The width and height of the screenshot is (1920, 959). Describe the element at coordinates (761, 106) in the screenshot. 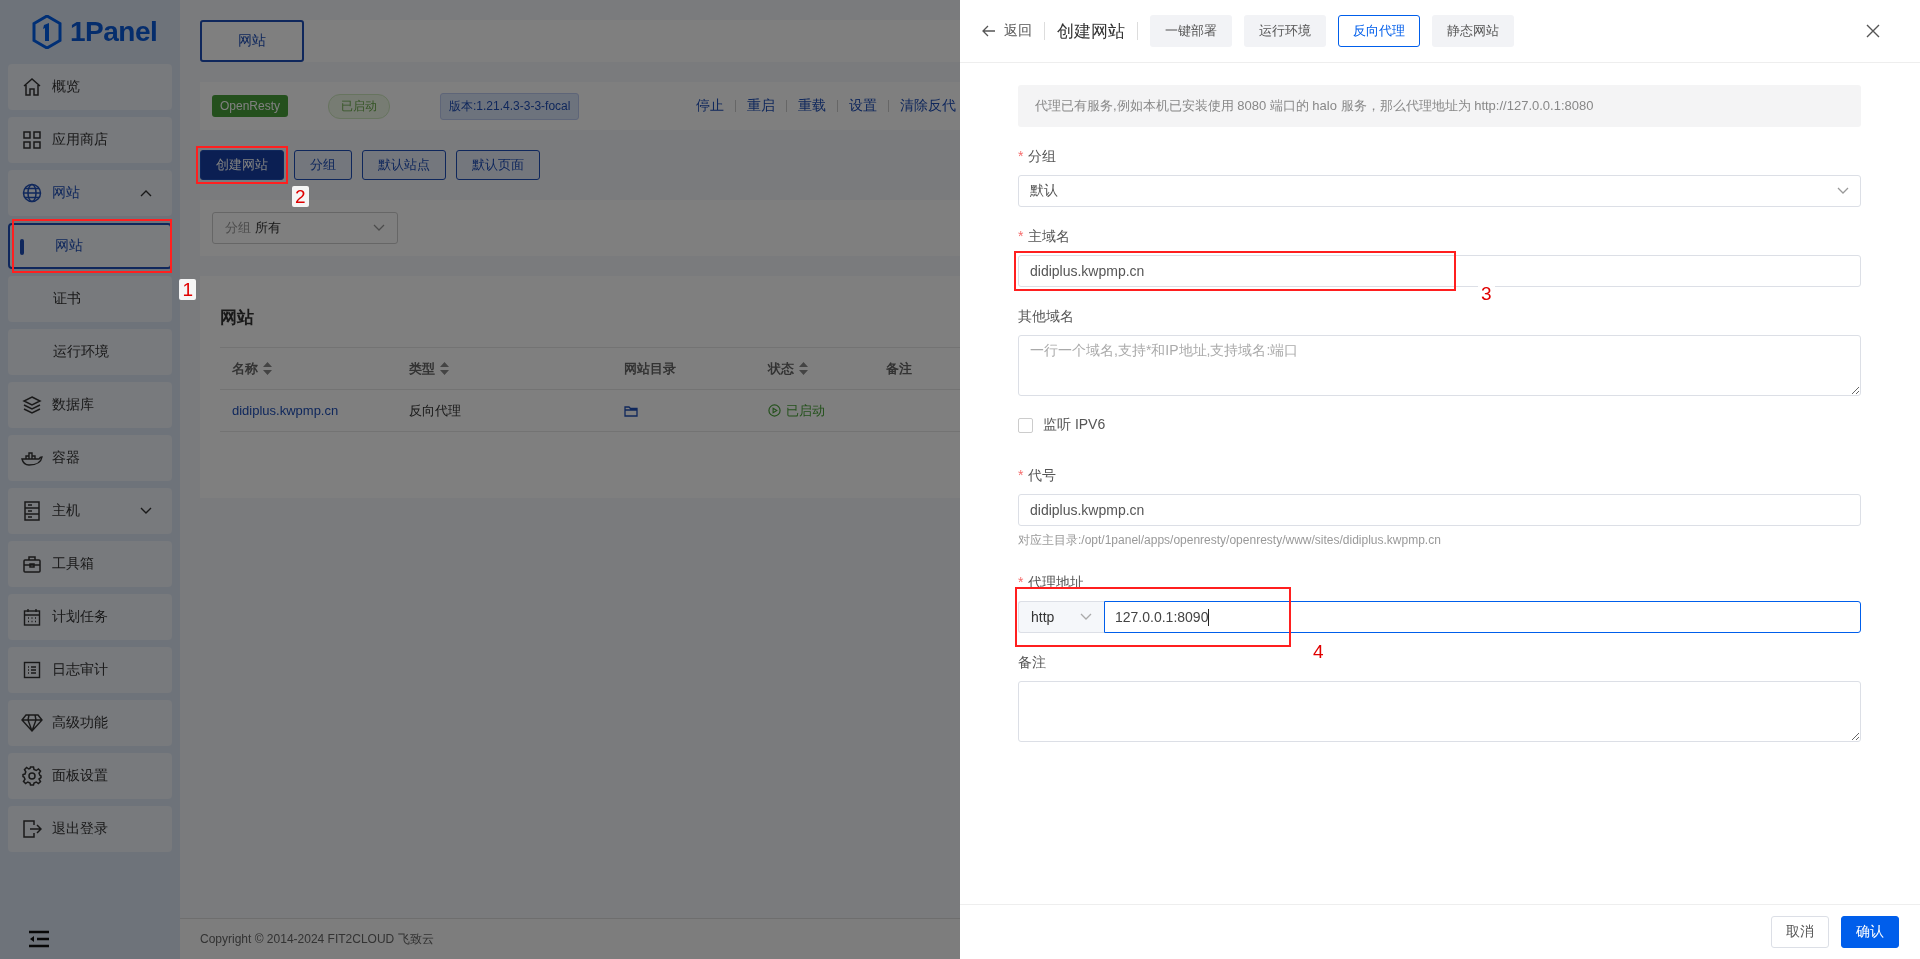

I see `action-link: 重启` at that location.